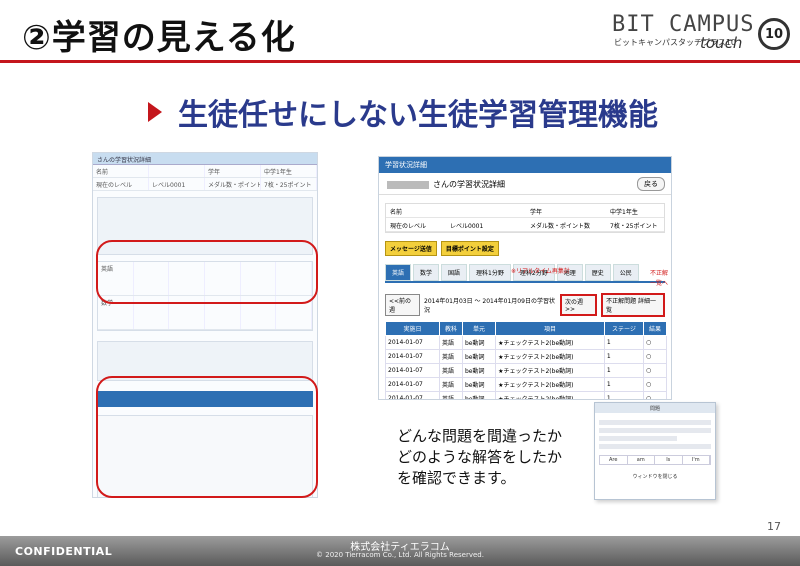 The width and height of the screenshot is (800, 566). What do you see at coordinates (400, 61) in the screenshot?
I see `title-divider` at bounding box center [400, 61].